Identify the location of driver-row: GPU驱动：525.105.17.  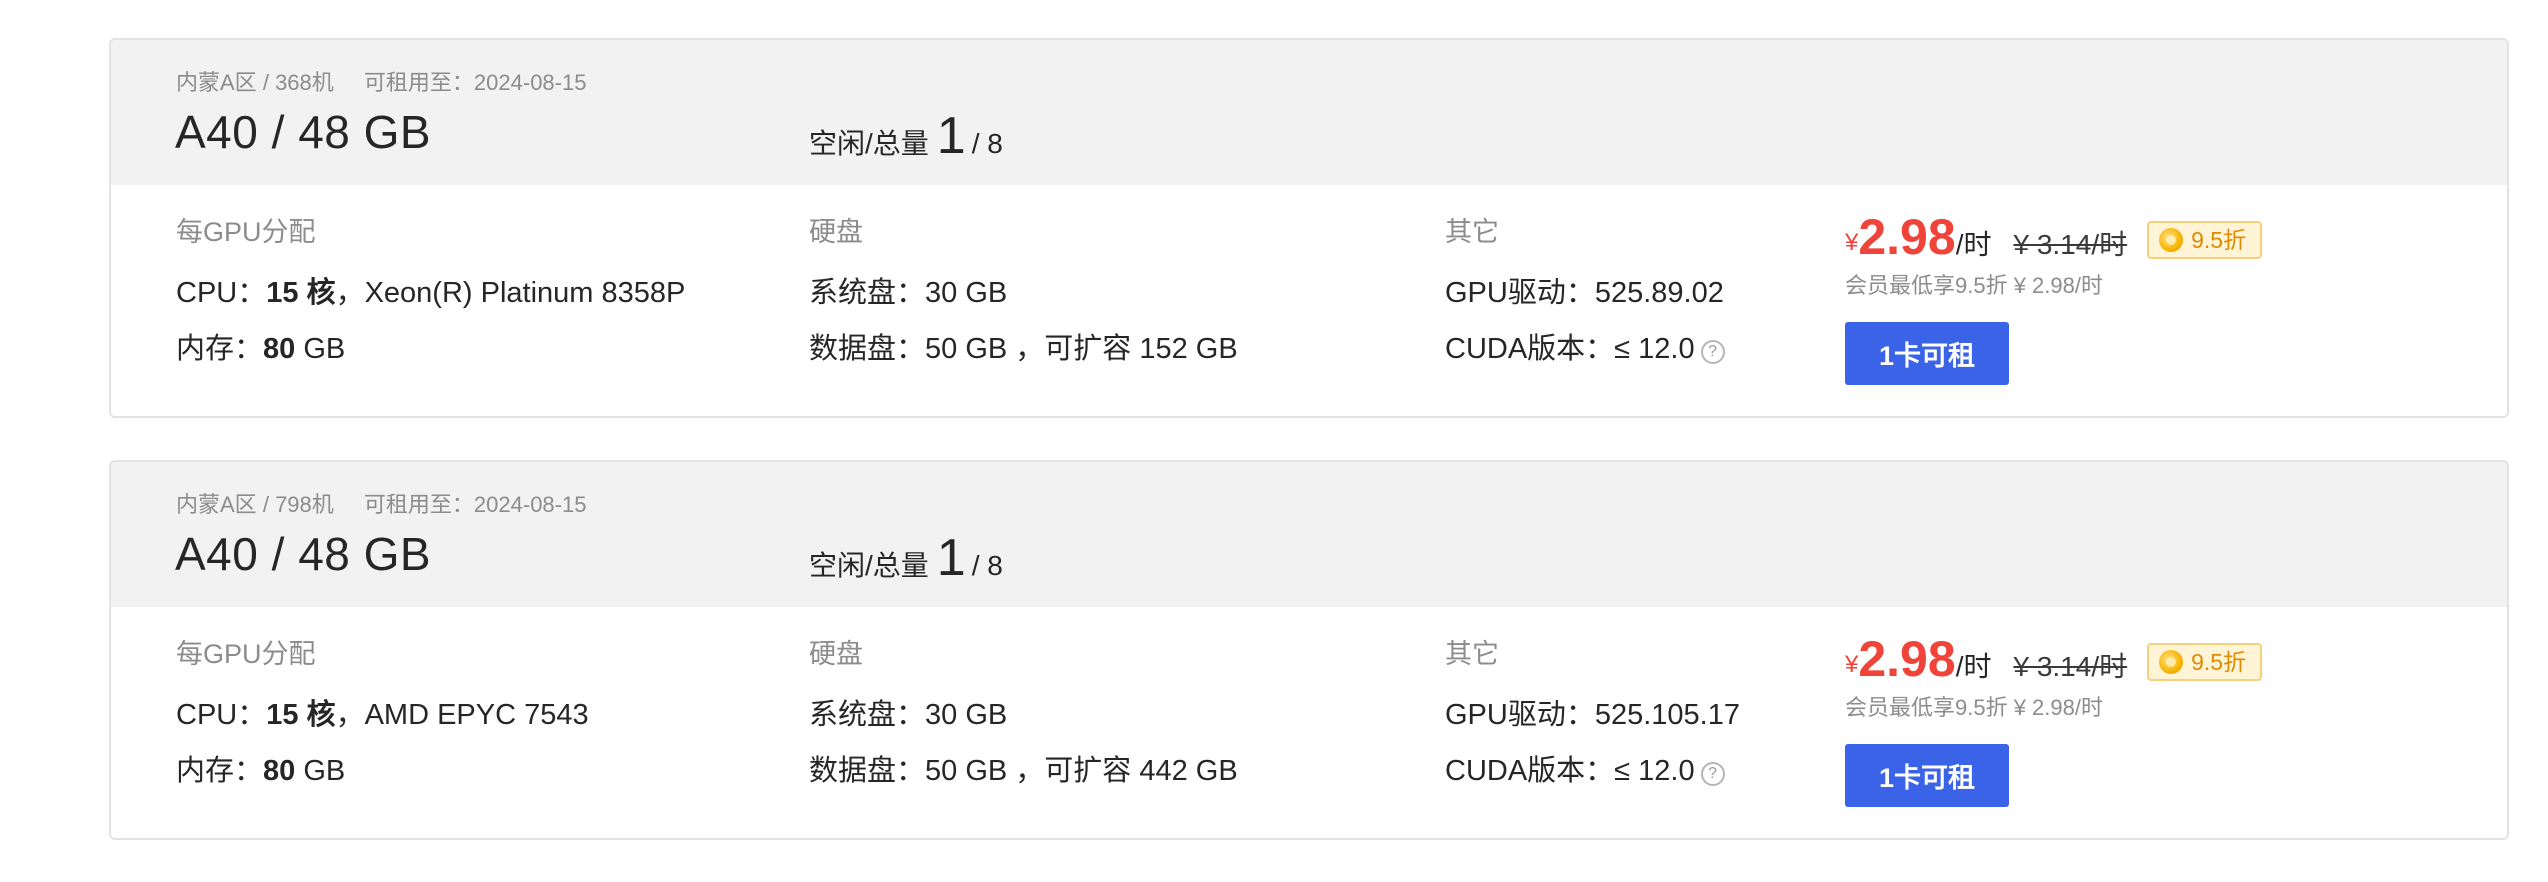
(1592, 715).